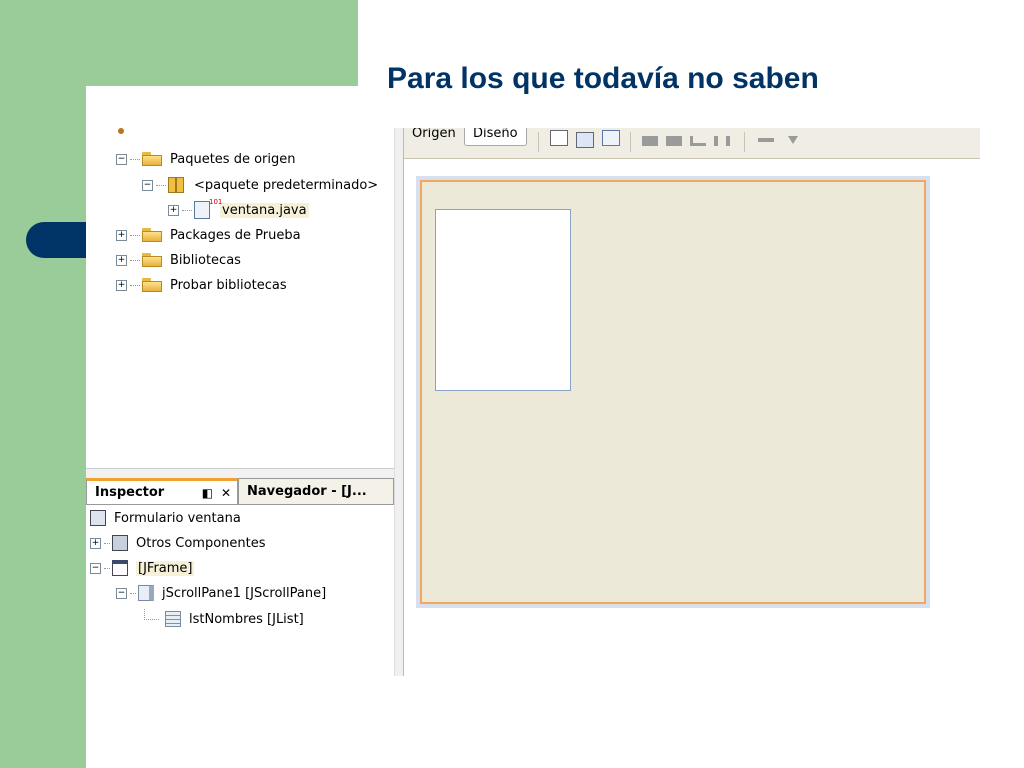 This screenshot has width=1024, height=768. What do you see at coordinates (603, 78) in the screenshot?
I see `slide-title: Para los que todavía no saben` at bounding box center [603, 78].